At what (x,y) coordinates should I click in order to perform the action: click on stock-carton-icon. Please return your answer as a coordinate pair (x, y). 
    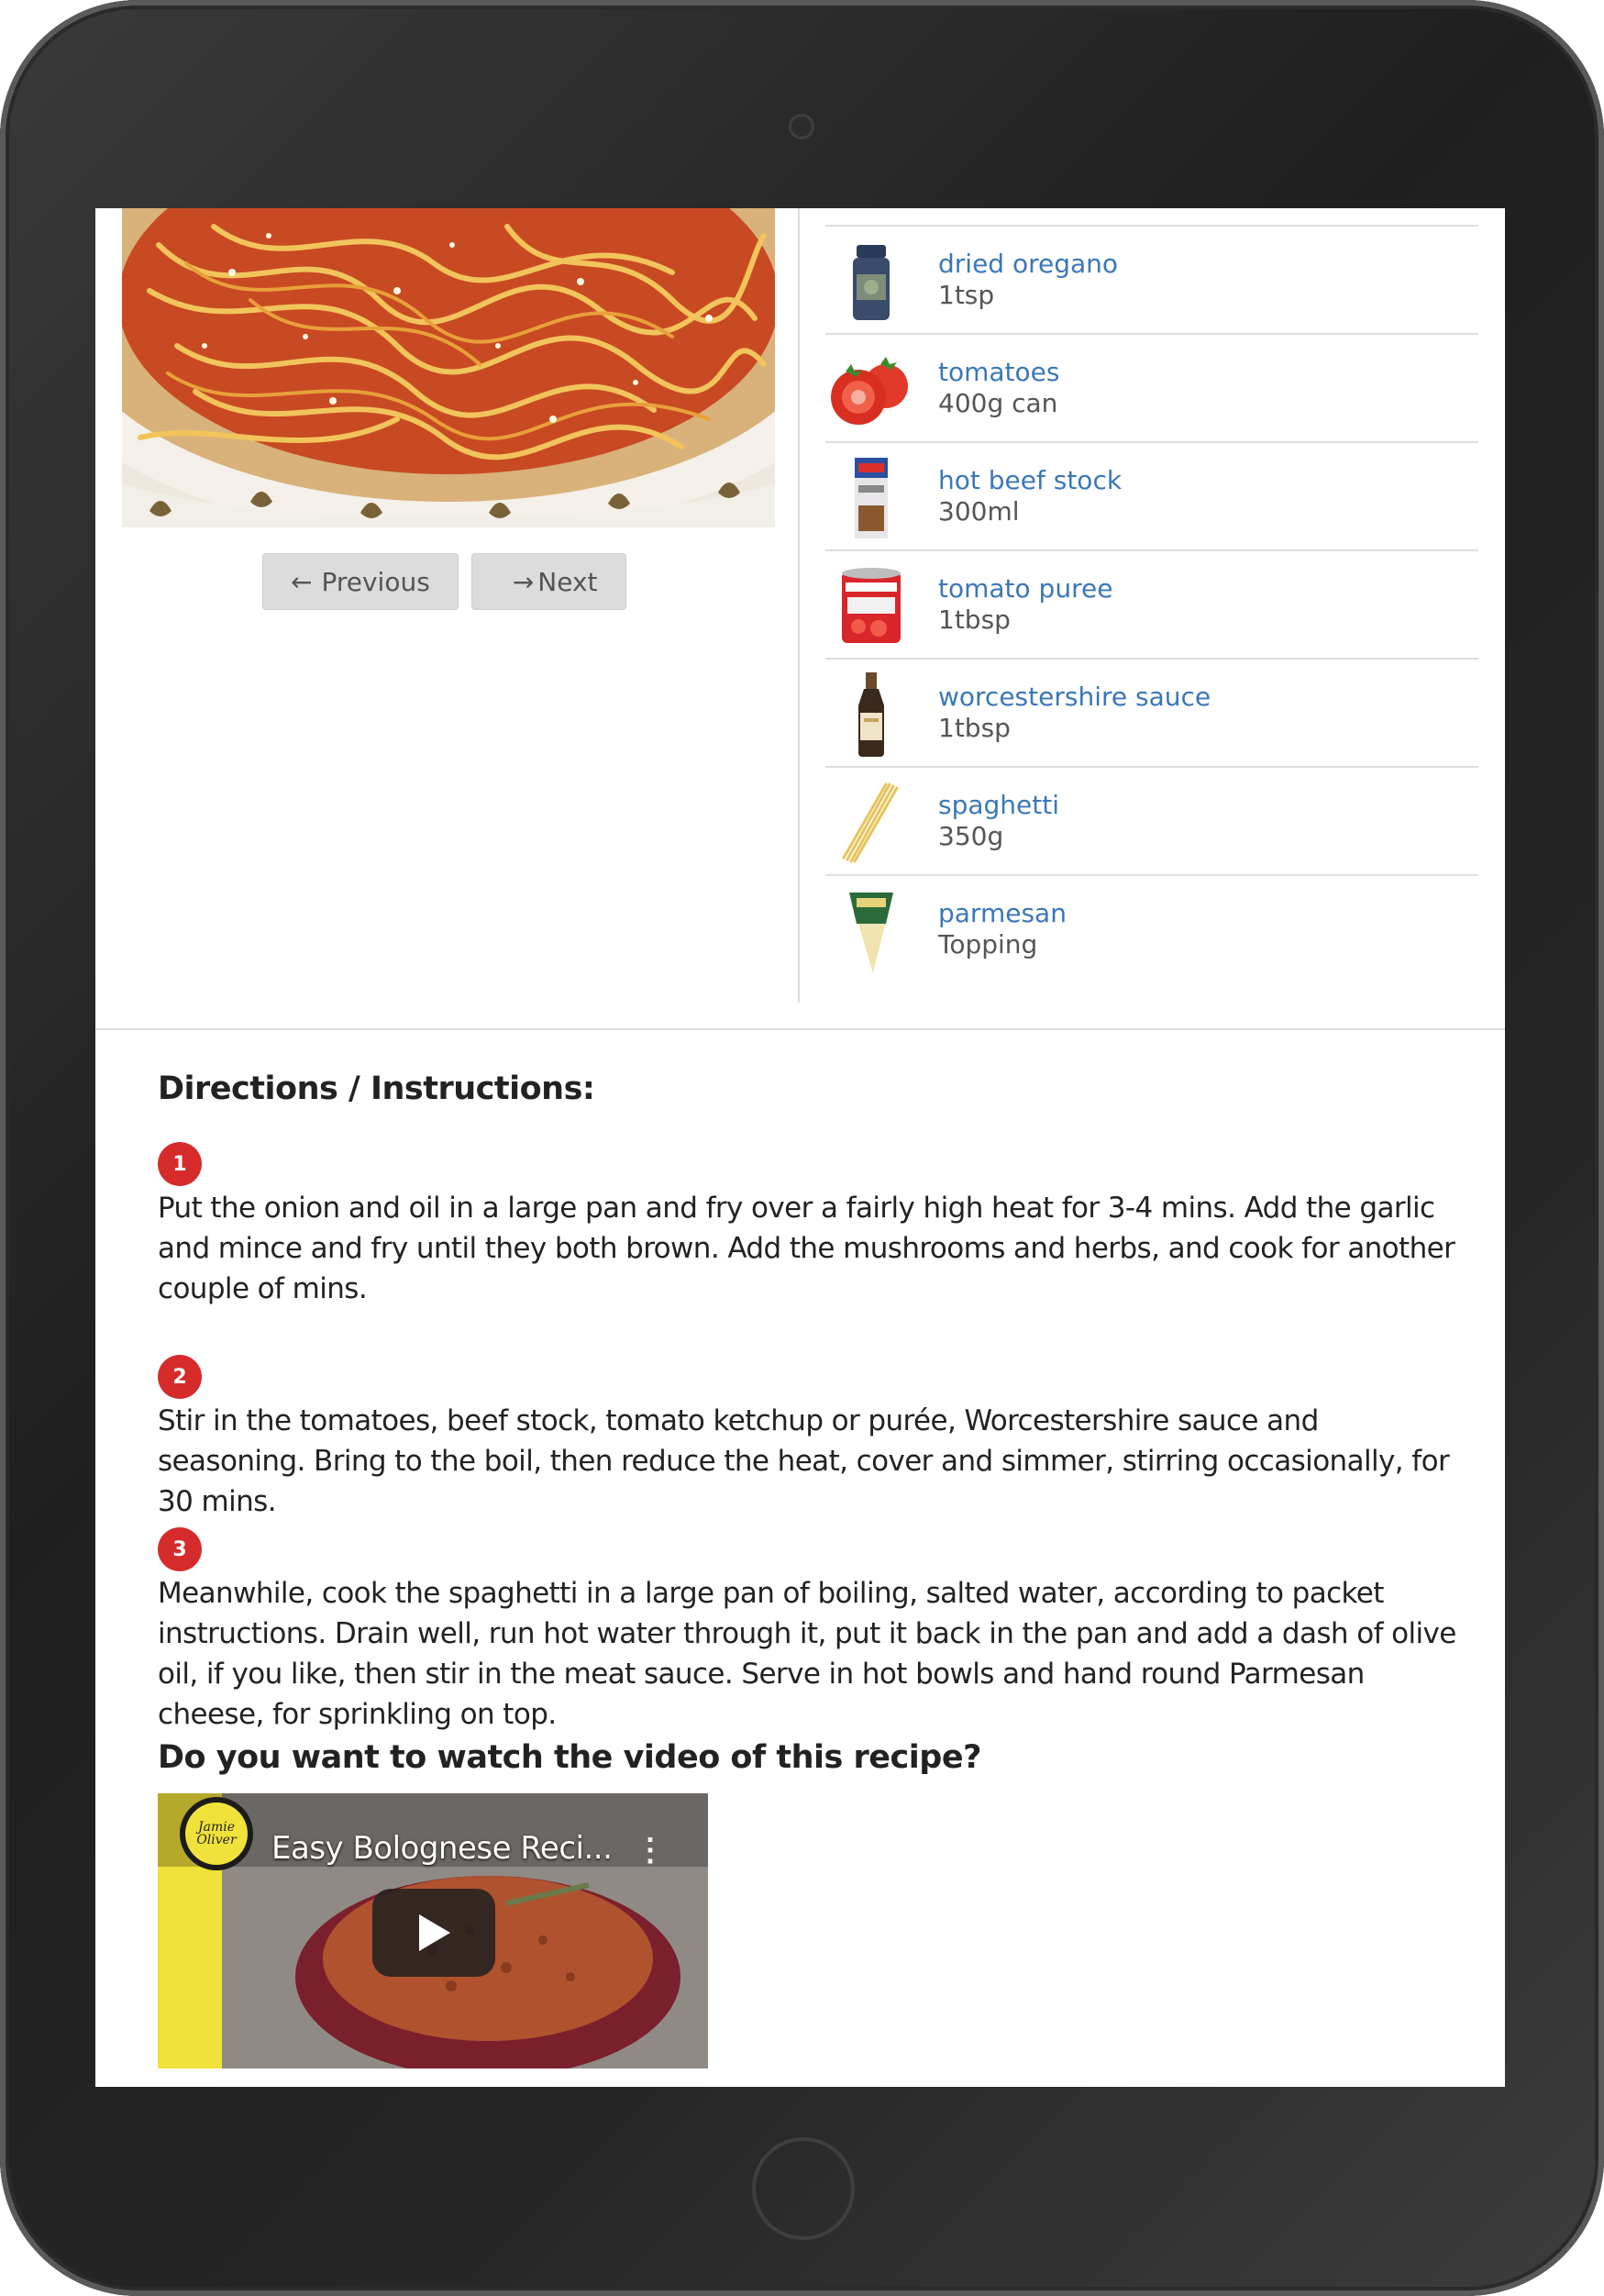
    Looking at the image, I should click on (871, 498).